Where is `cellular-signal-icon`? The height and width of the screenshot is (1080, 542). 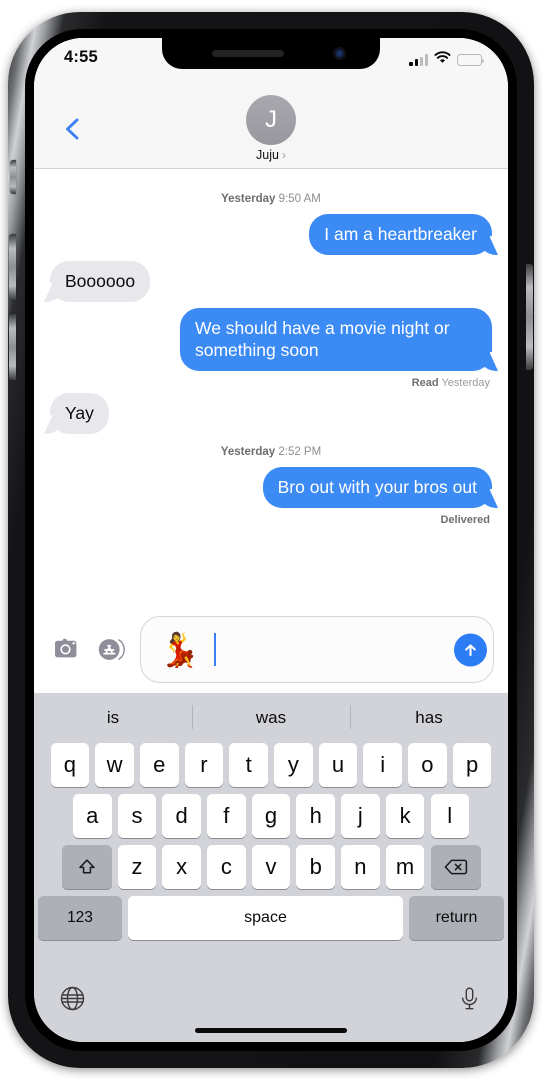 cellular-signal-icon is located at coordinates (418, 60).